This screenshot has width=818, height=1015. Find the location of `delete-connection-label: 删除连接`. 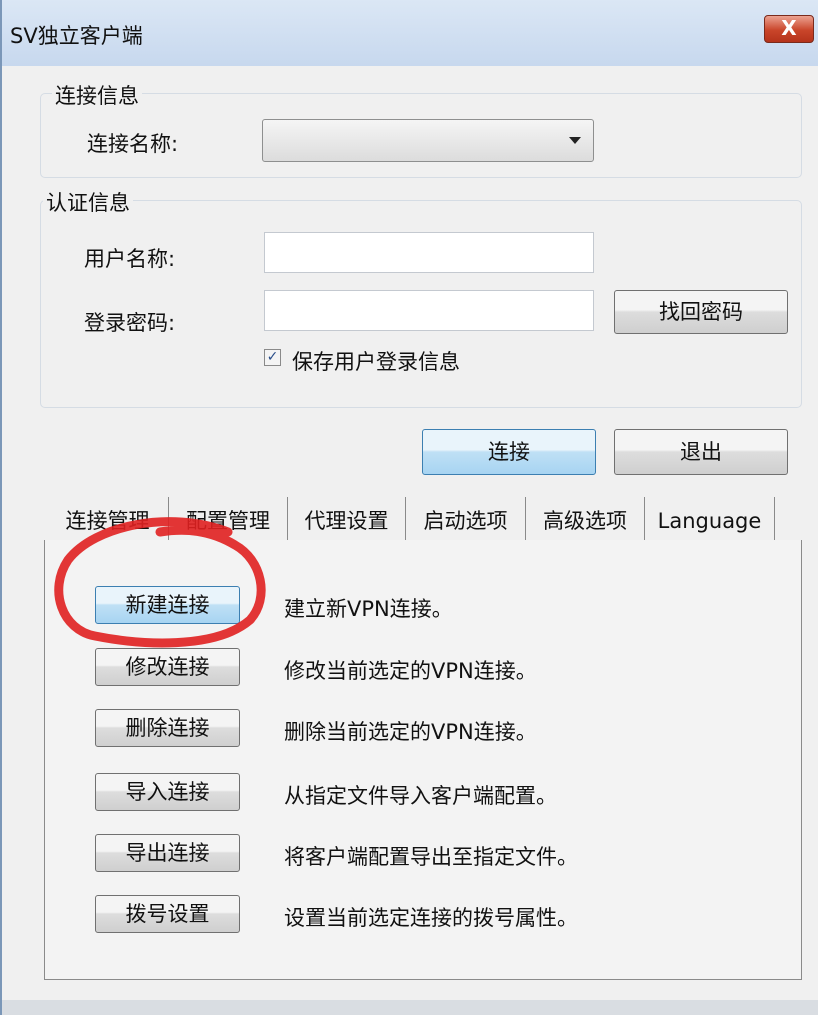

delete-connection-label: 删除连接 is located at coordinates (167, 728).